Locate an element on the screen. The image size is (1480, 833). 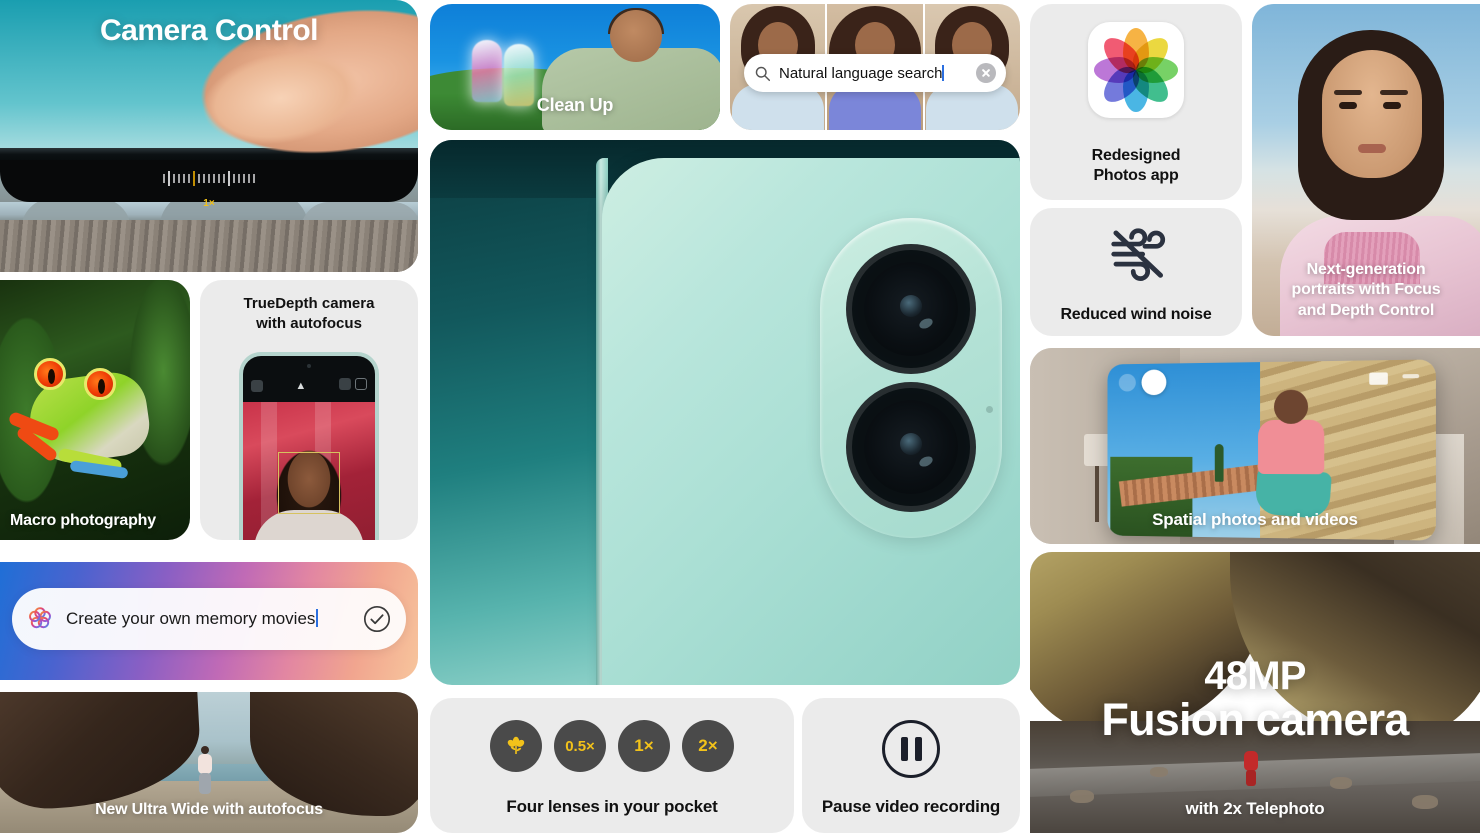
search-icon is located at coordinates (763, 73).